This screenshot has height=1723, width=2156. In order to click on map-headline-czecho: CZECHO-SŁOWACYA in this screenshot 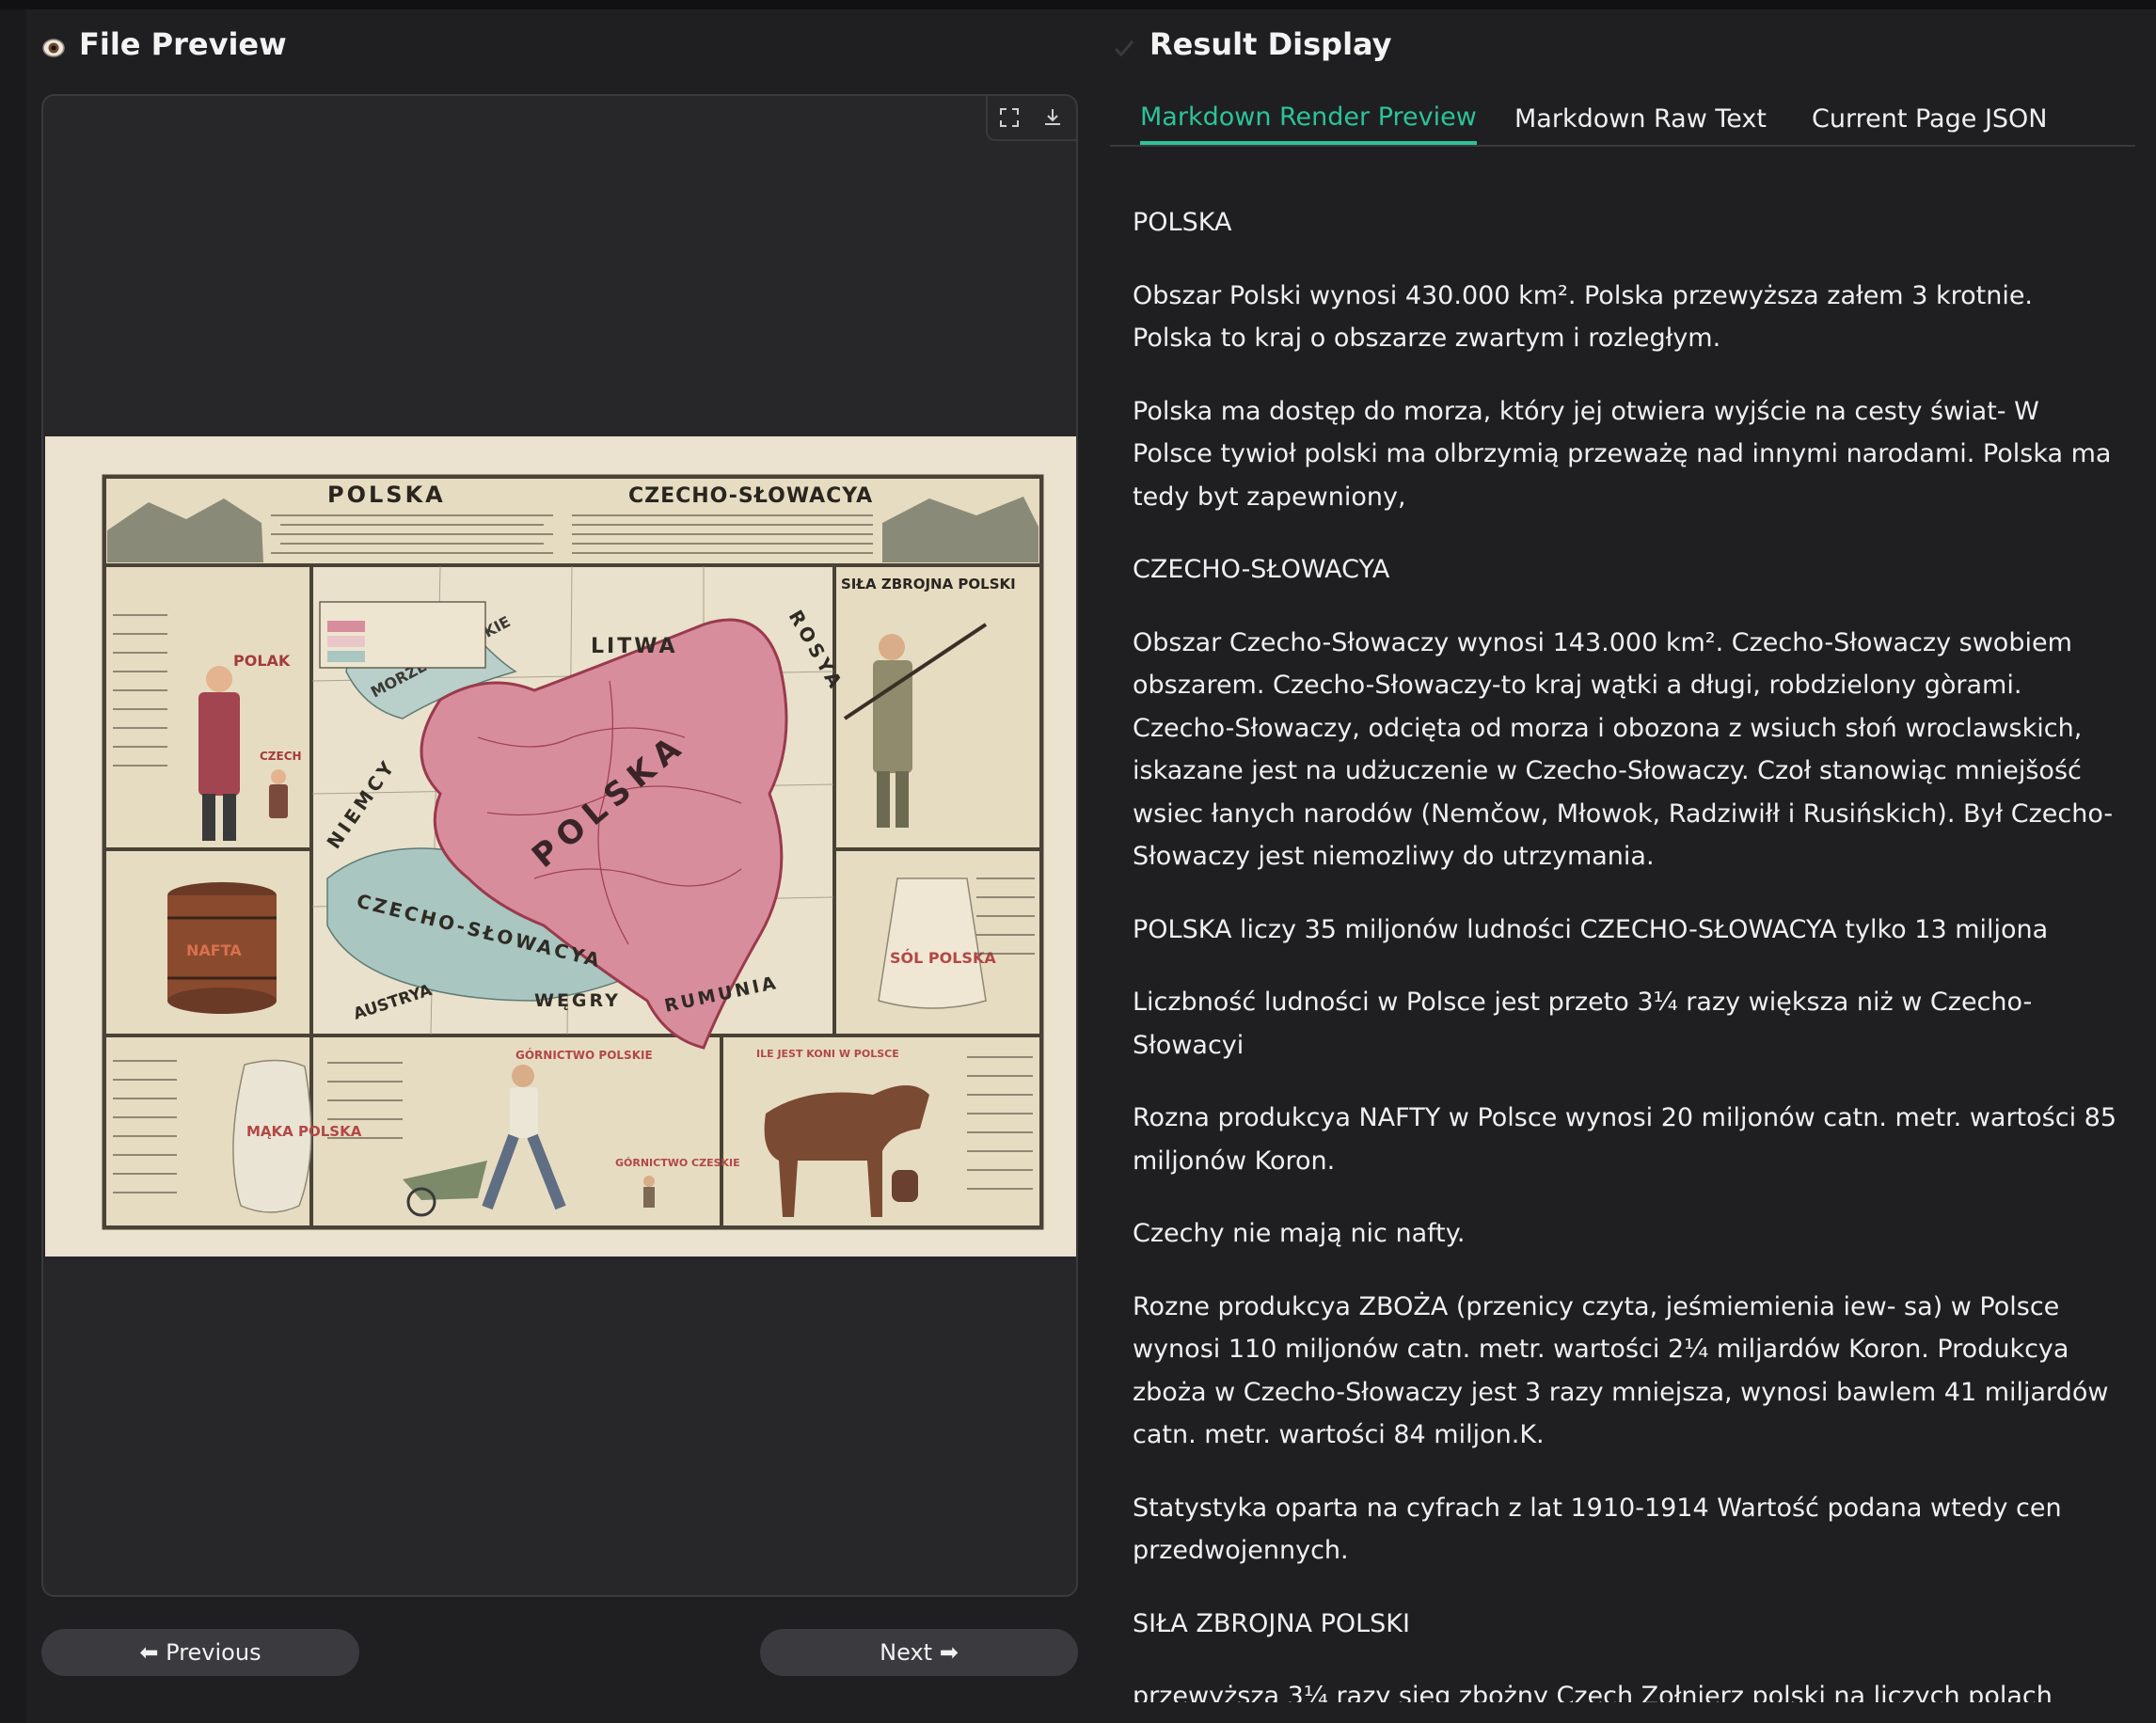, I will do `click(750, 496)`.